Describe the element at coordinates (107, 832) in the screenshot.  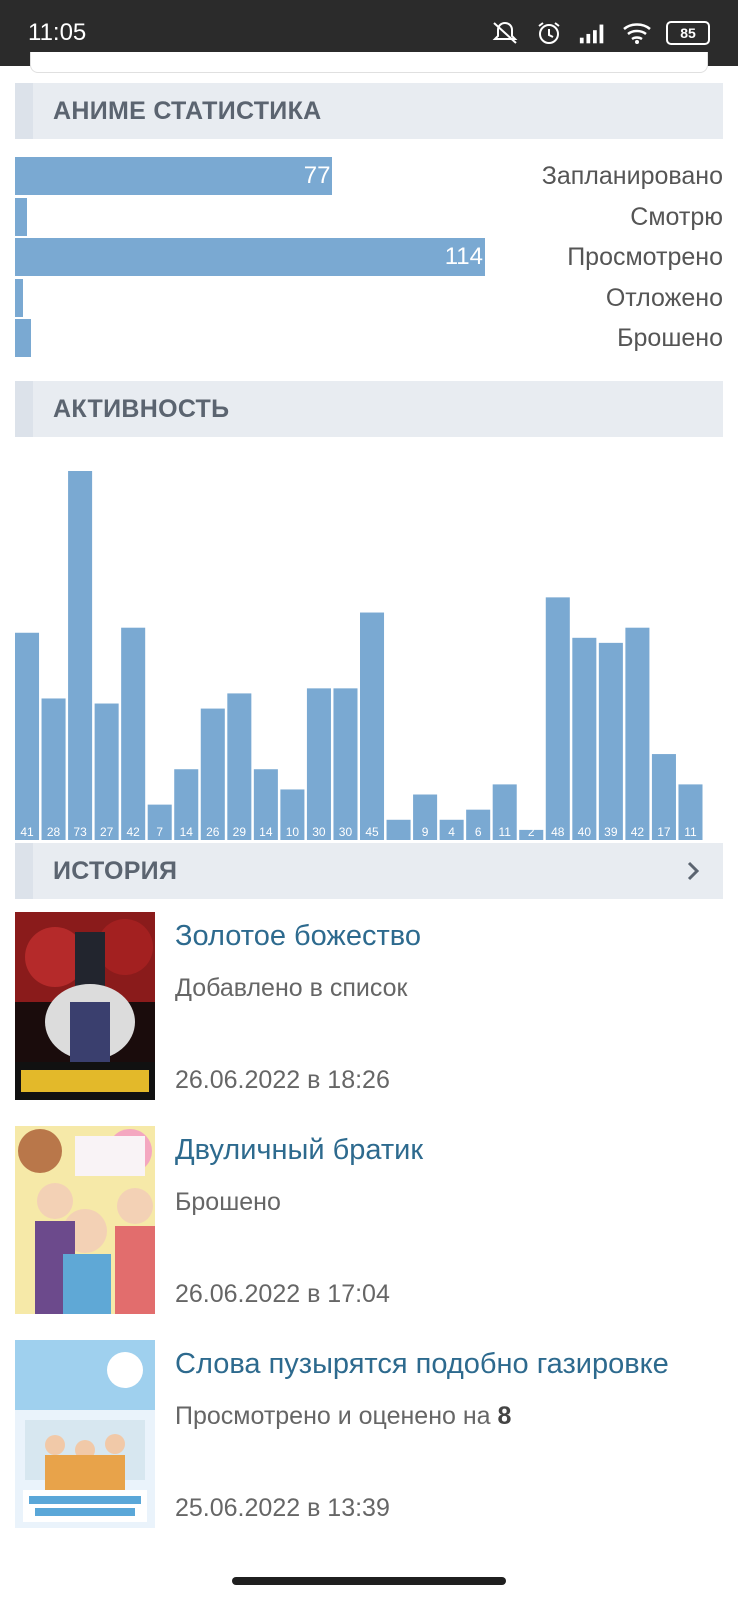
I see `activity-bar-label: 27` at that location.